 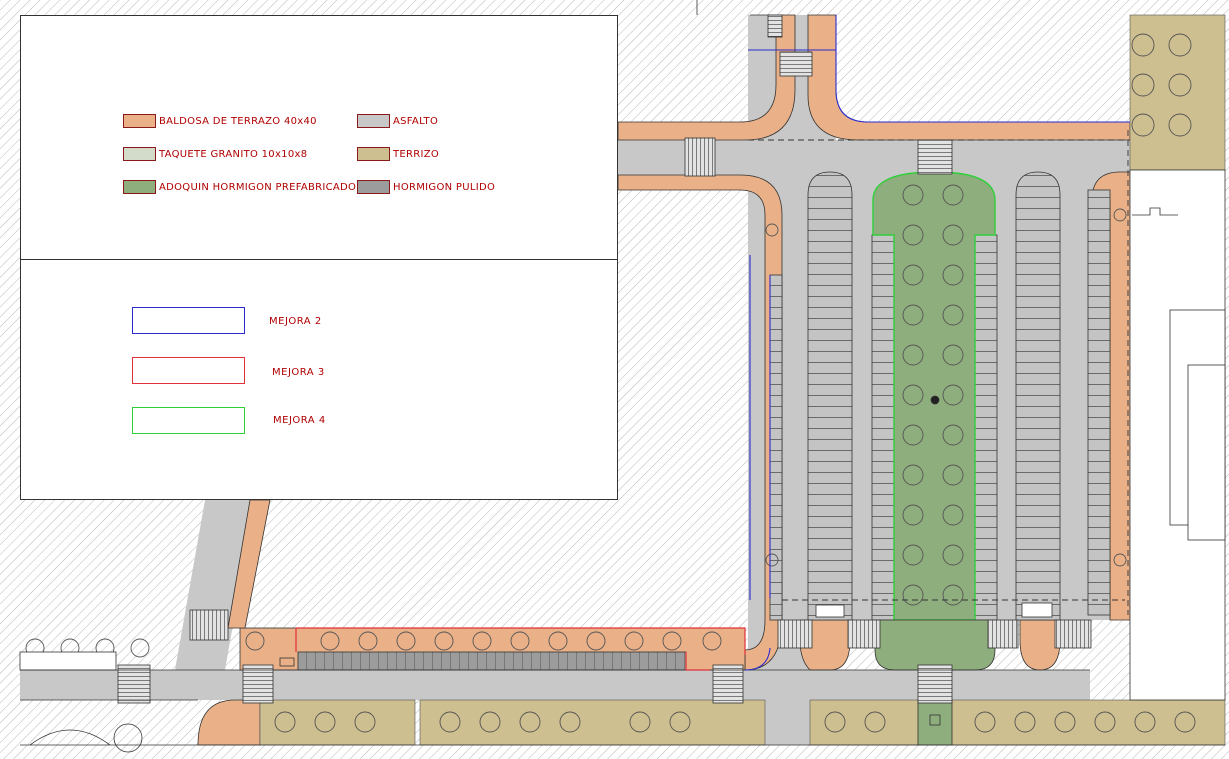 I want to click on legend-label: HORMIGON PULIDO, so click(x=444, y=187).